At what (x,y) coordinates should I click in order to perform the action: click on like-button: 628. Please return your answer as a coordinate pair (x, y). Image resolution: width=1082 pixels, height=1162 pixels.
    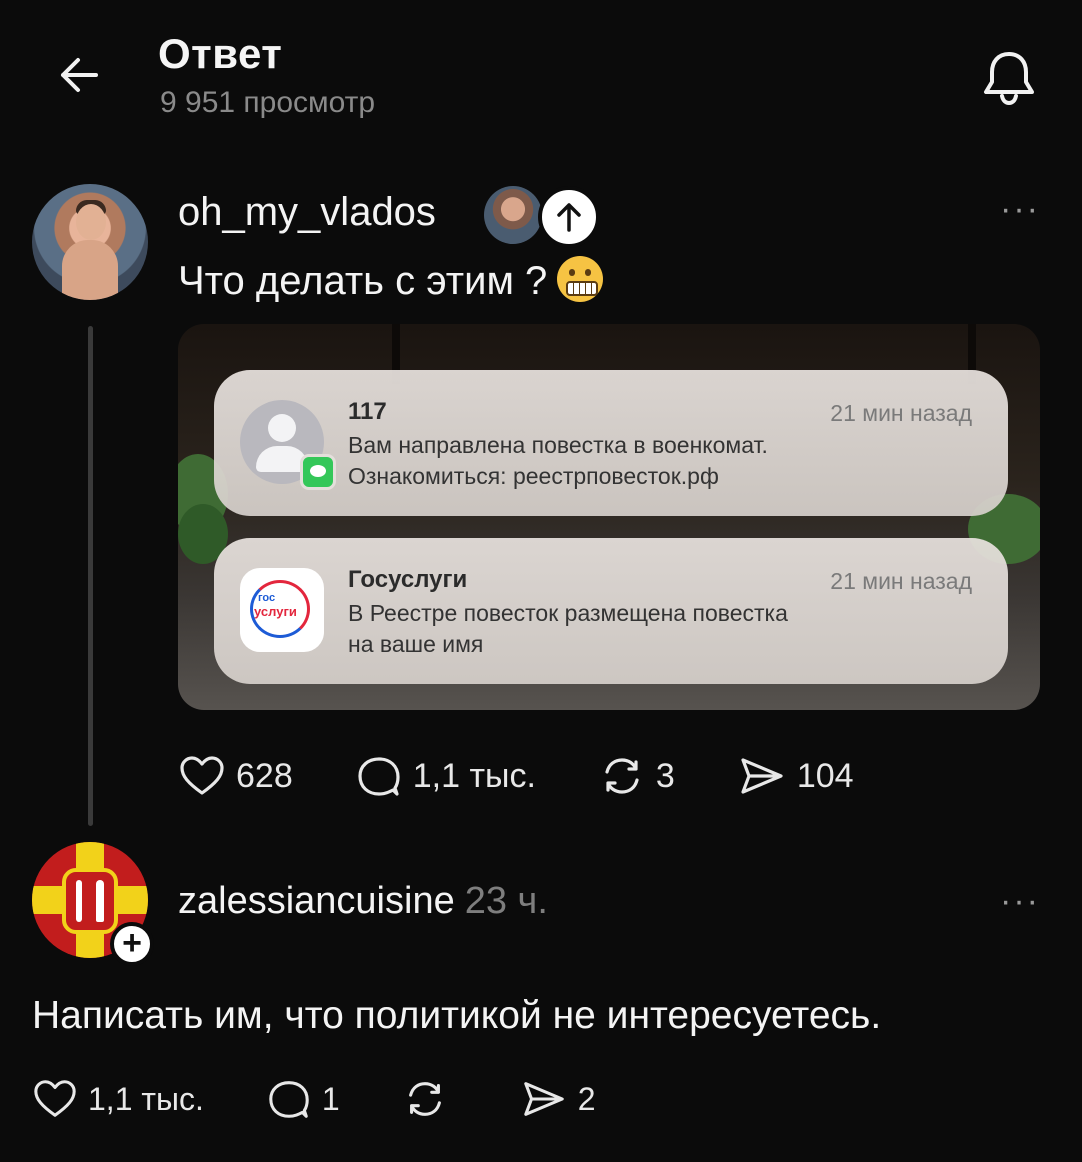
    Looking at the image, I should click on (235, 776).